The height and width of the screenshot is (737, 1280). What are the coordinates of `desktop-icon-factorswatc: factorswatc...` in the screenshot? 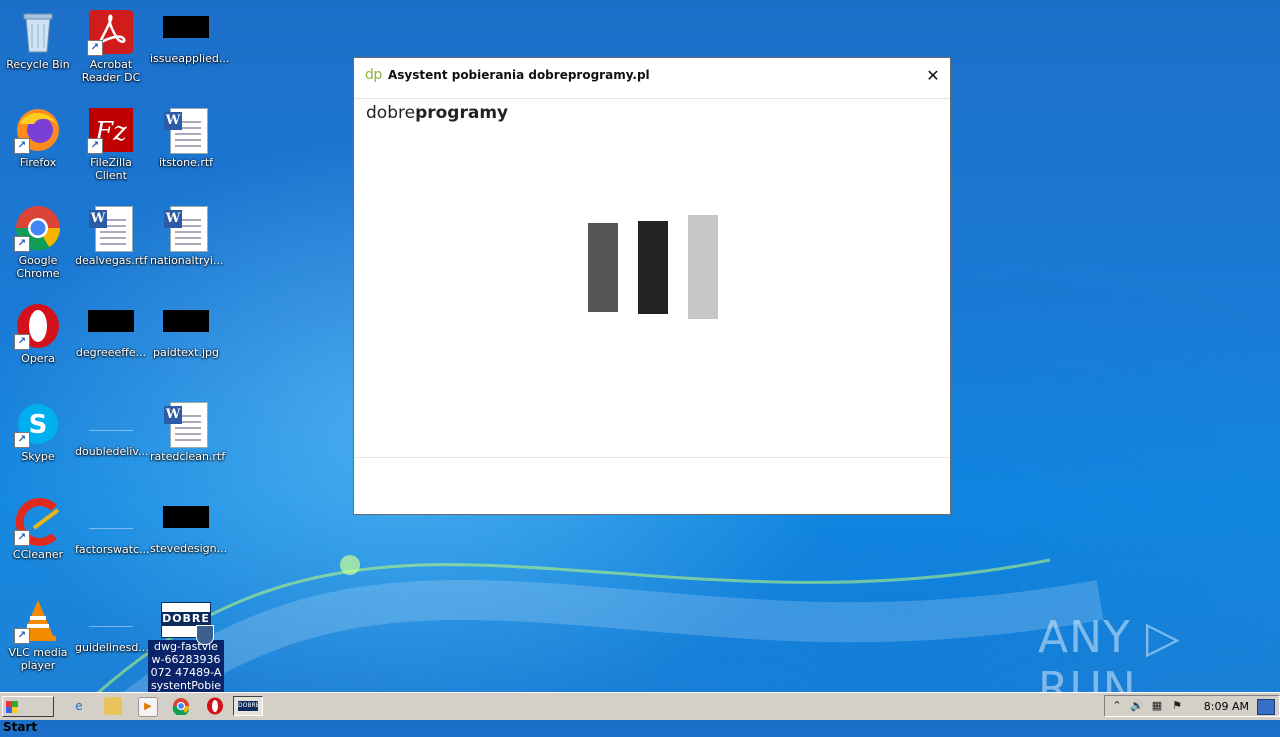 It's located at (111, 524).